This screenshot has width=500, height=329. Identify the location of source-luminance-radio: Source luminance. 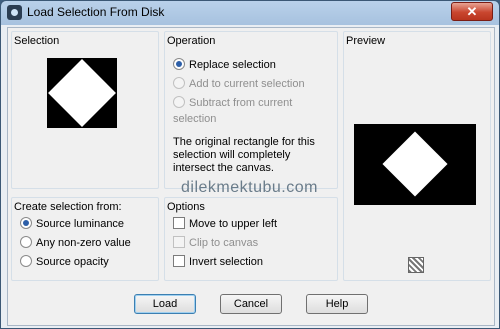
(72, 224).